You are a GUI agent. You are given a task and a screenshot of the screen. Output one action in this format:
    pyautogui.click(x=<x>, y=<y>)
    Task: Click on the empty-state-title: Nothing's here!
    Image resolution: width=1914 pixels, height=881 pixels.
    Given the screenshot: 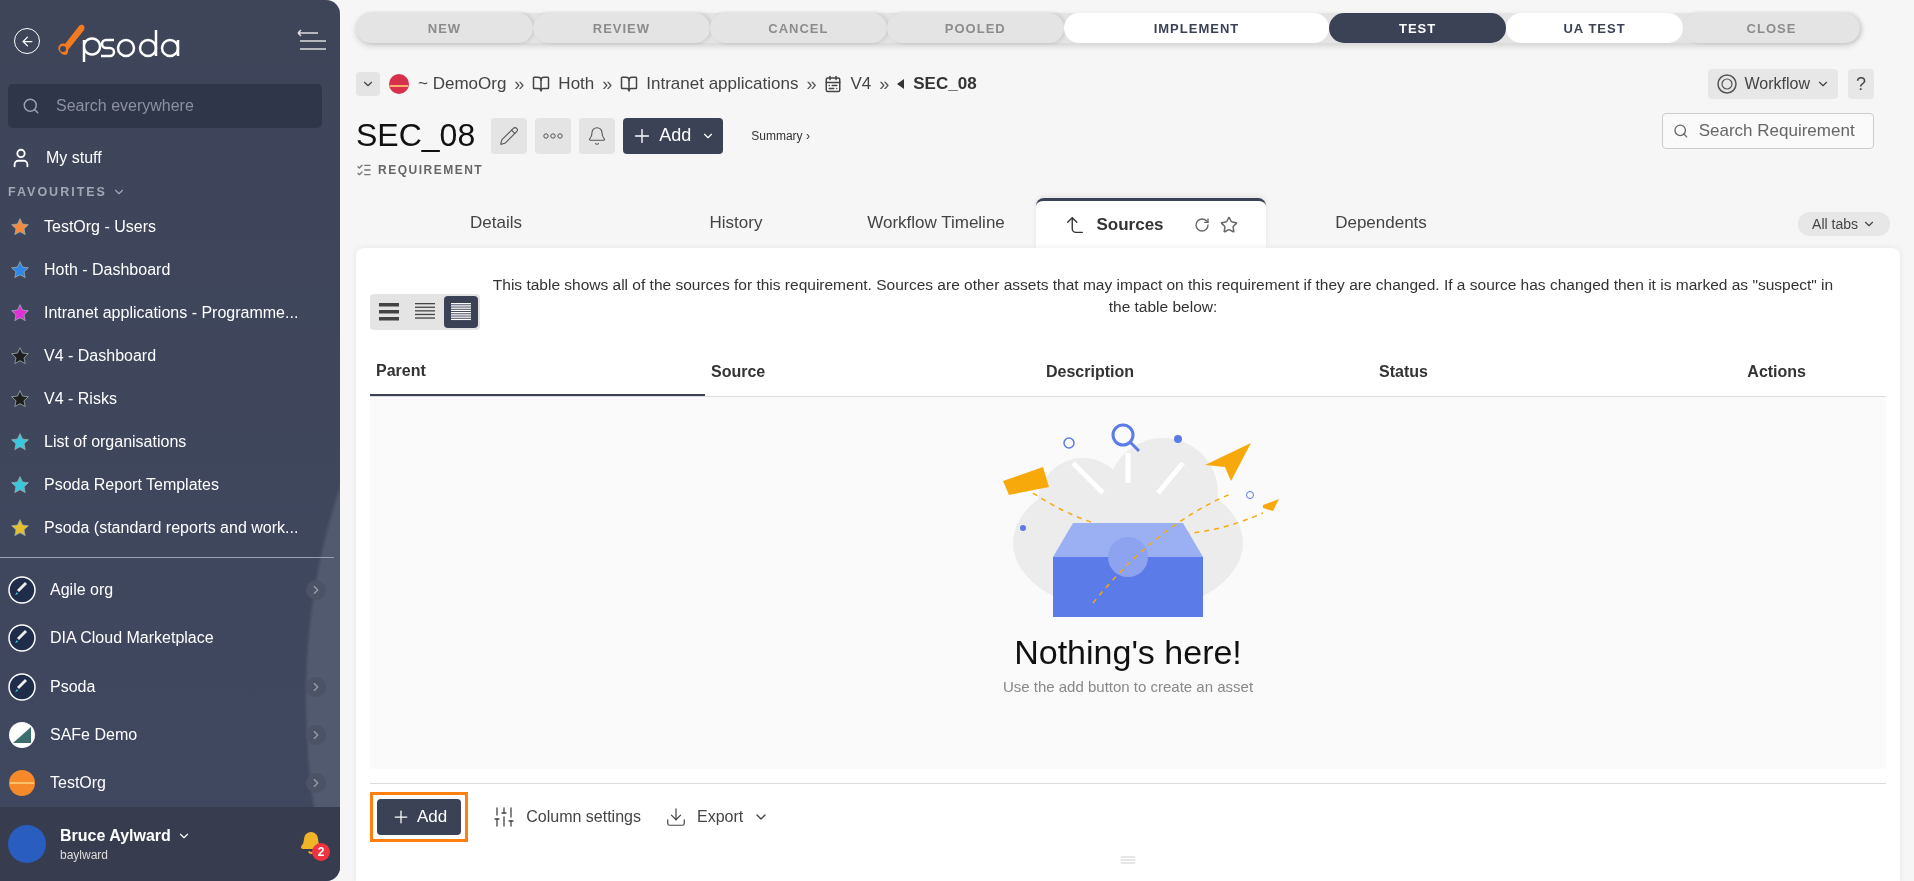 What is the action you would take?
    pyautogui.click(x=1128, y=652)
    